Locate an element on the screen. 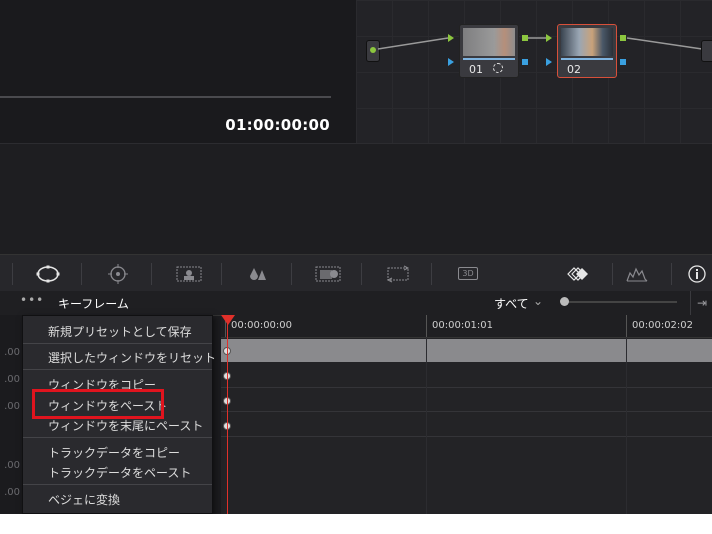 This screenshot has width=712, height=534. magic-mask-icon is located at coordinates (189, 273).